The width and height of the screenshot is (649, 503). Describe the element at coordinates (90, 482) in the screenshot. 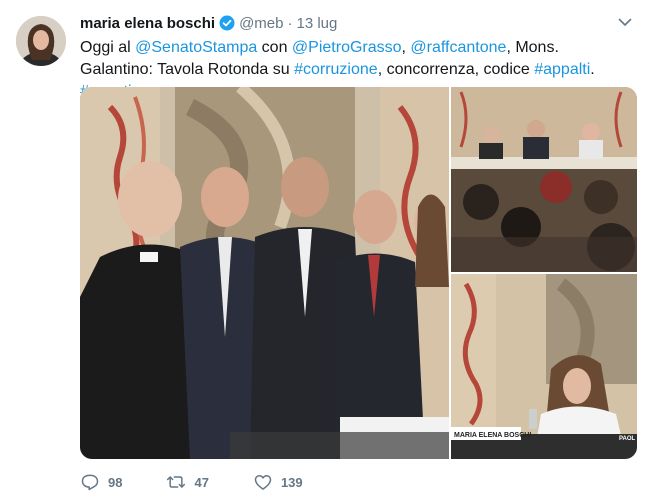

I see `reply-icon` at that location.